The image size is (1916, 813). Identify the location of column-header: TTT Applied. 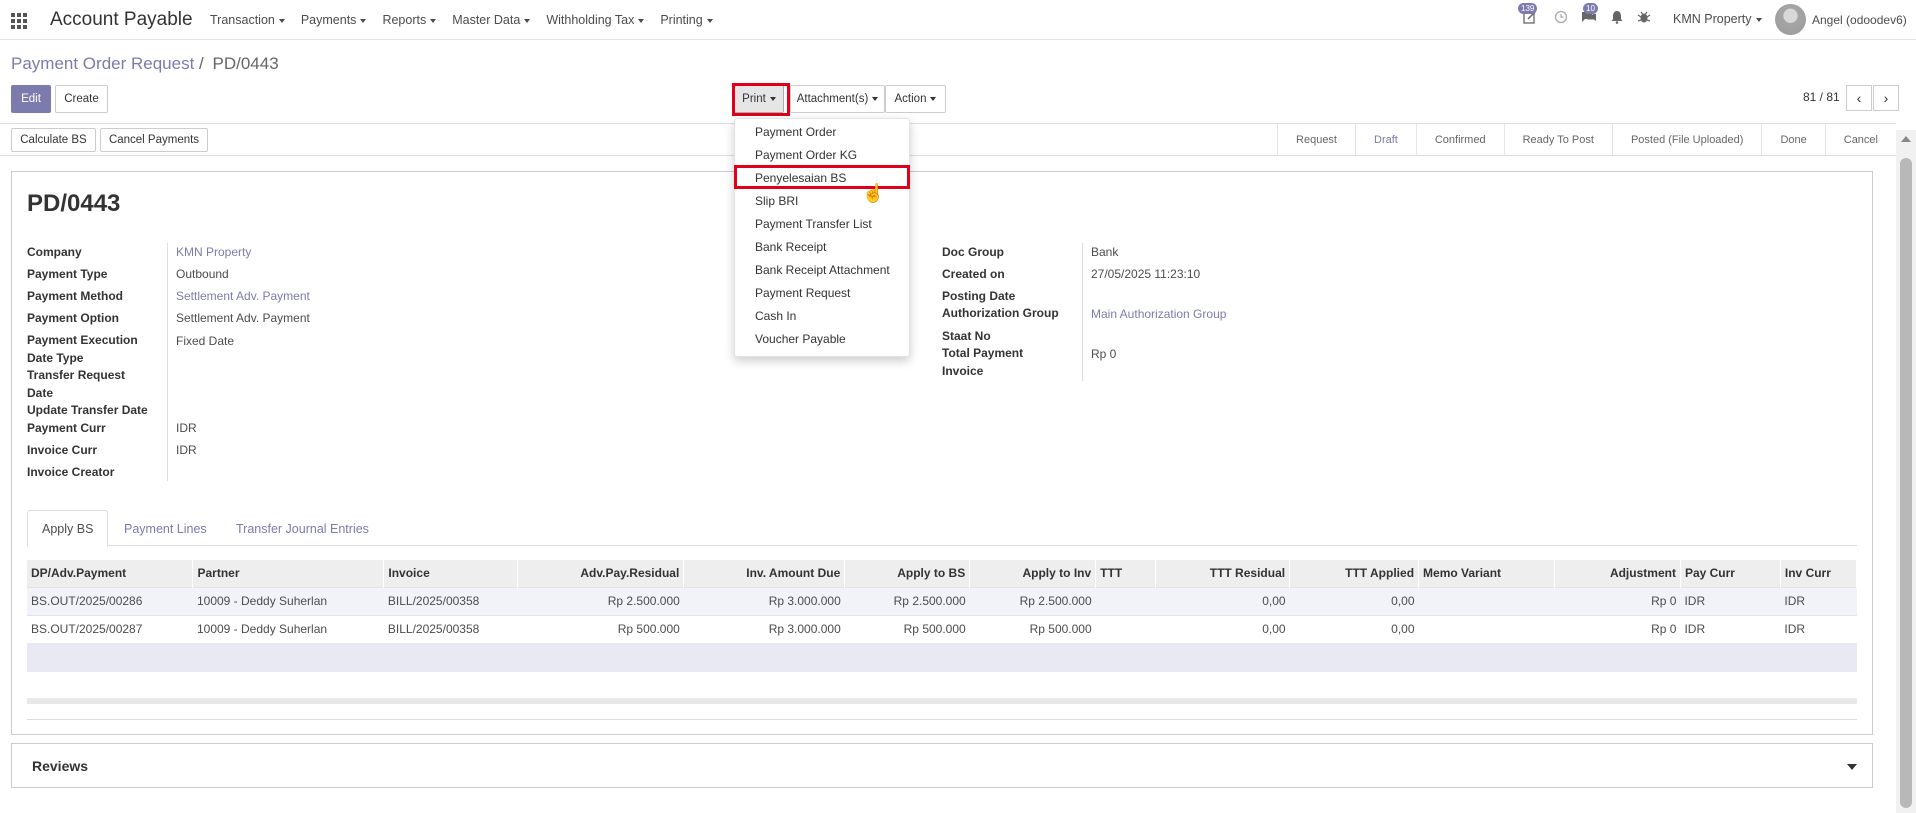
(1354, 573).